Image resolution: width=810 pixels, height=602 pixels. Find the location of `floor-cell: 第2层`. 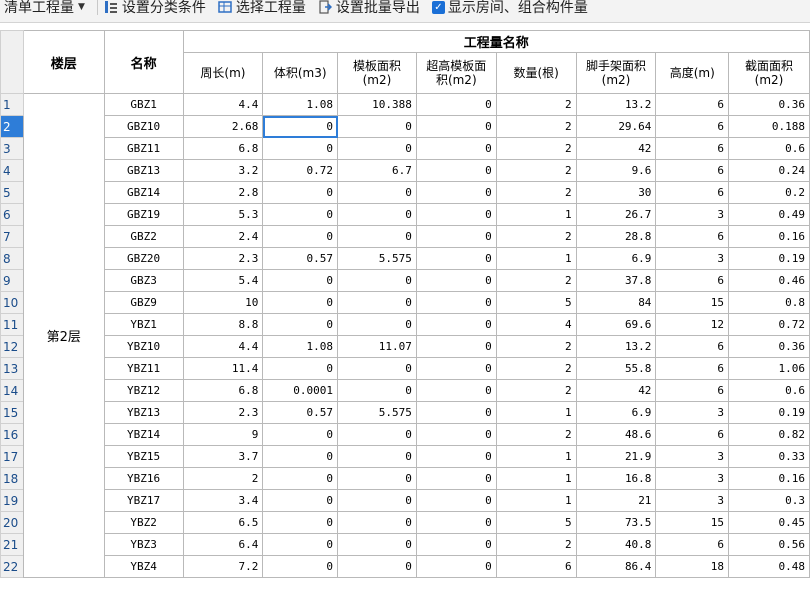

floor-cell: 第2层 is located at coordinates (63, 335).